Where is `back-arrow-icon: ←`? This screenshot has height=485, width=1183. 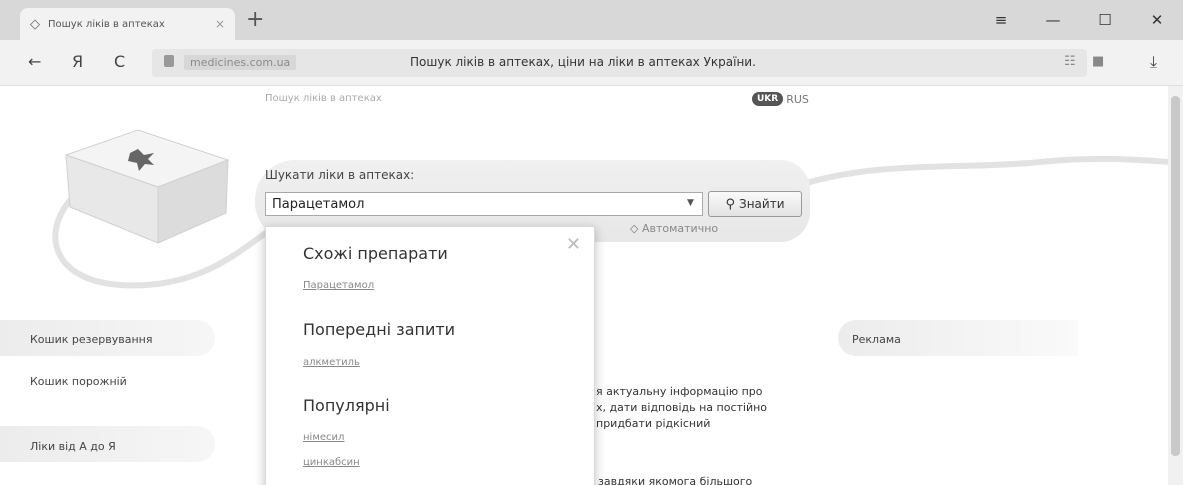
back-arrow-icon: ← is located at coordinates (34, 61).